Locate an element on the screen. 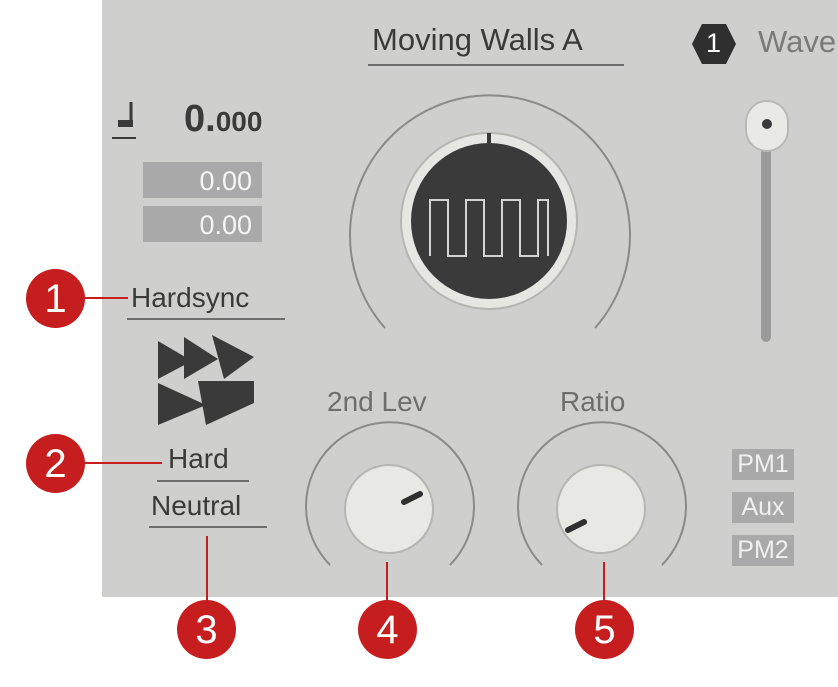  wave-label: Wave is located at coordinates (797, 42).